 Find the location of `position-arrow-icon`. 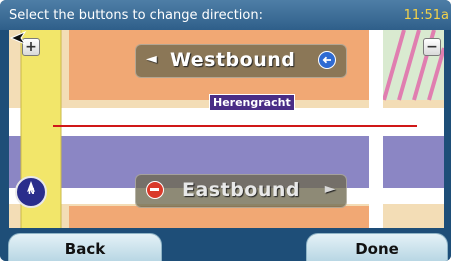

position-arrow-icon is located at coordinates (18, 38).